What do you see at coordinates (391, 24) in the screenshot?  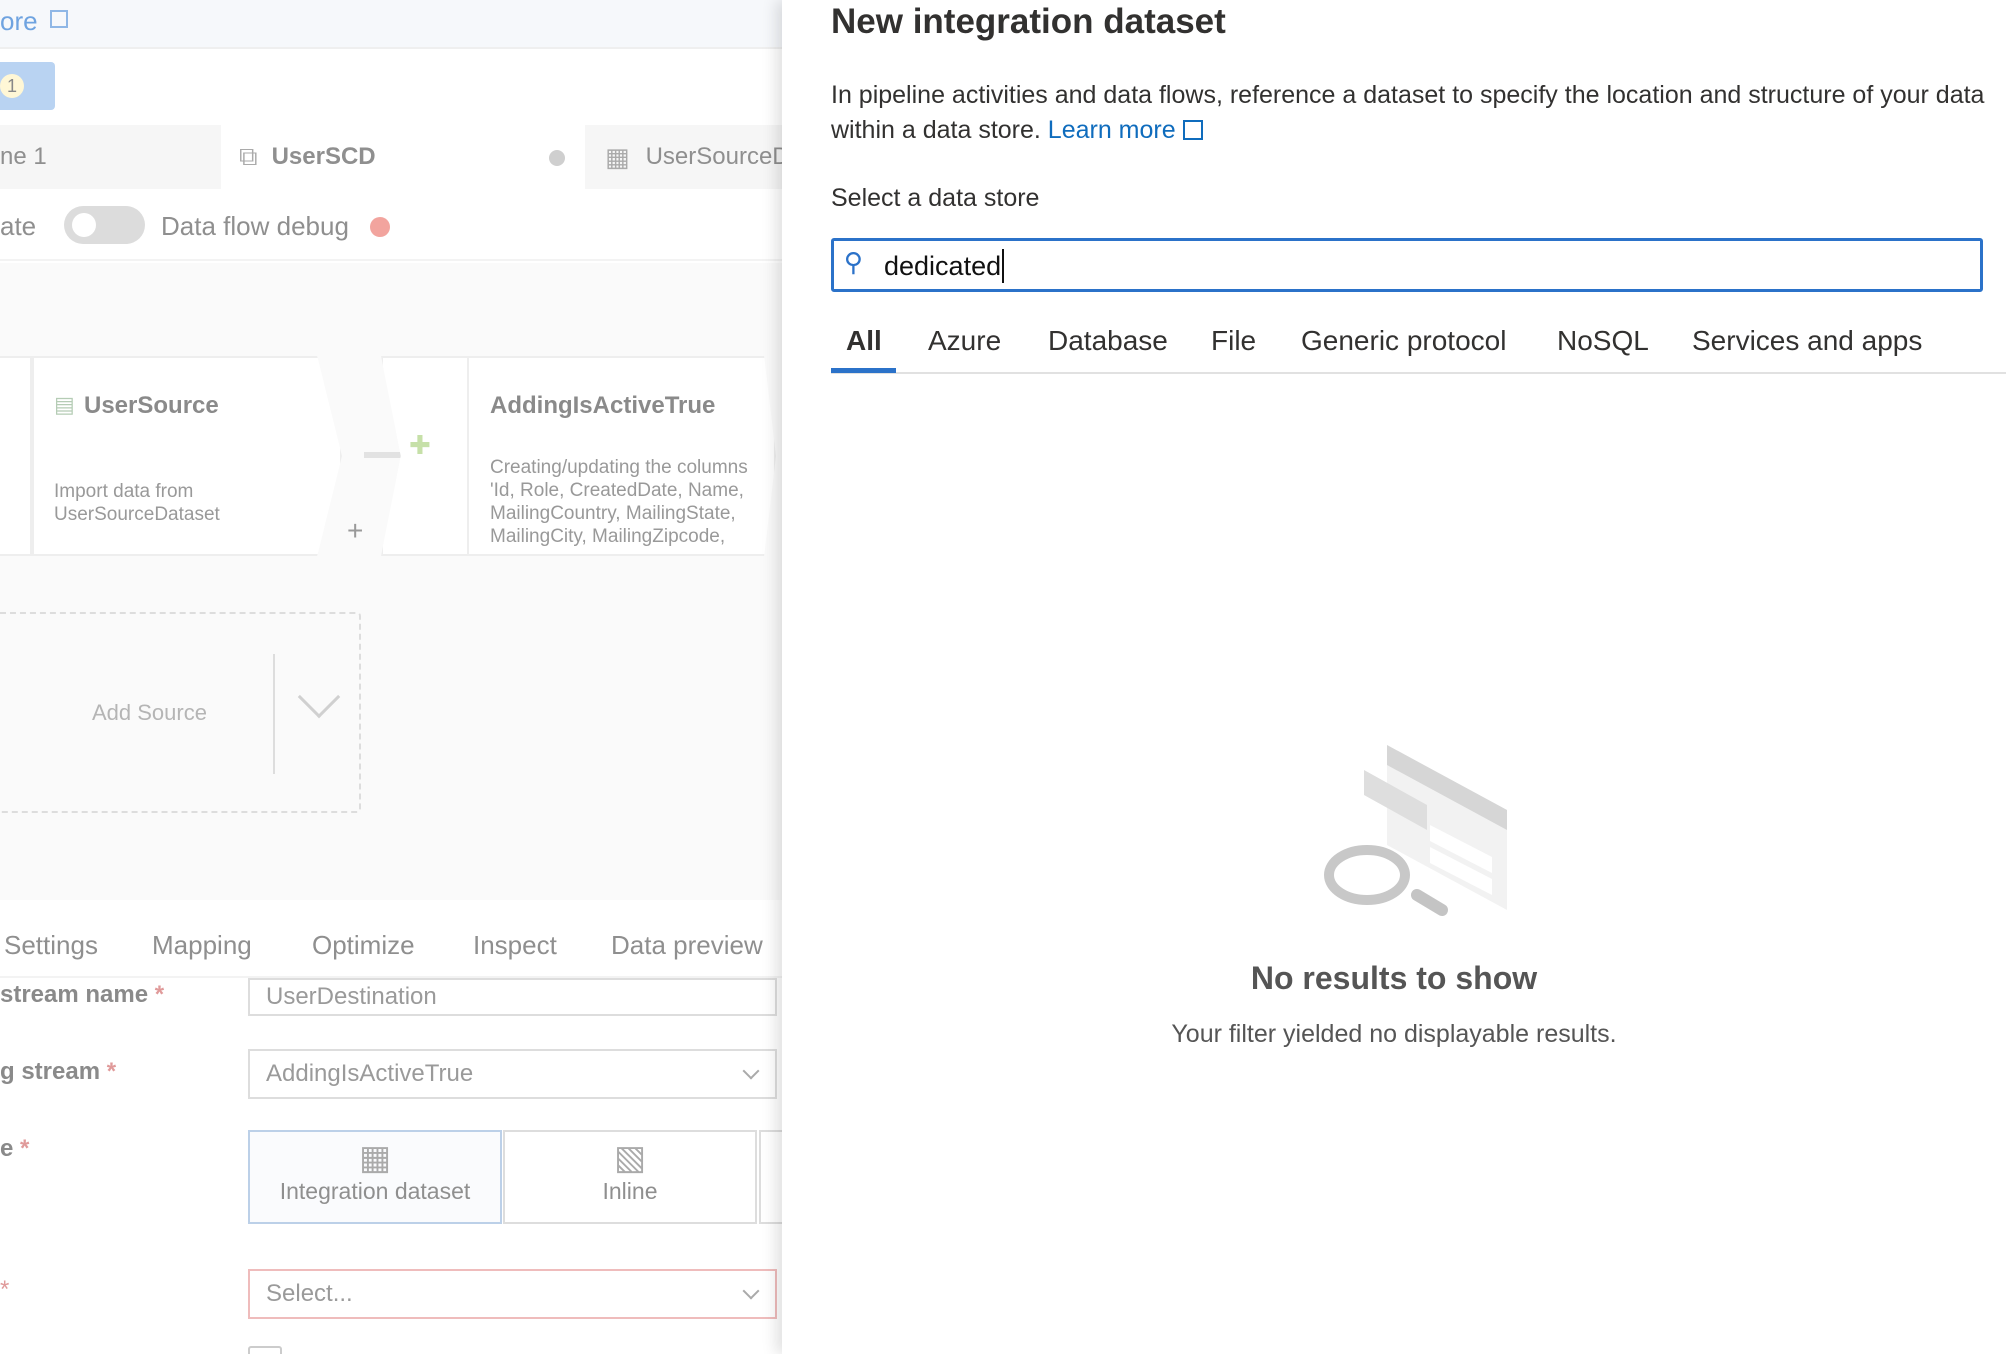 I see `info-bar: ore` at bounding box center [391, 24].